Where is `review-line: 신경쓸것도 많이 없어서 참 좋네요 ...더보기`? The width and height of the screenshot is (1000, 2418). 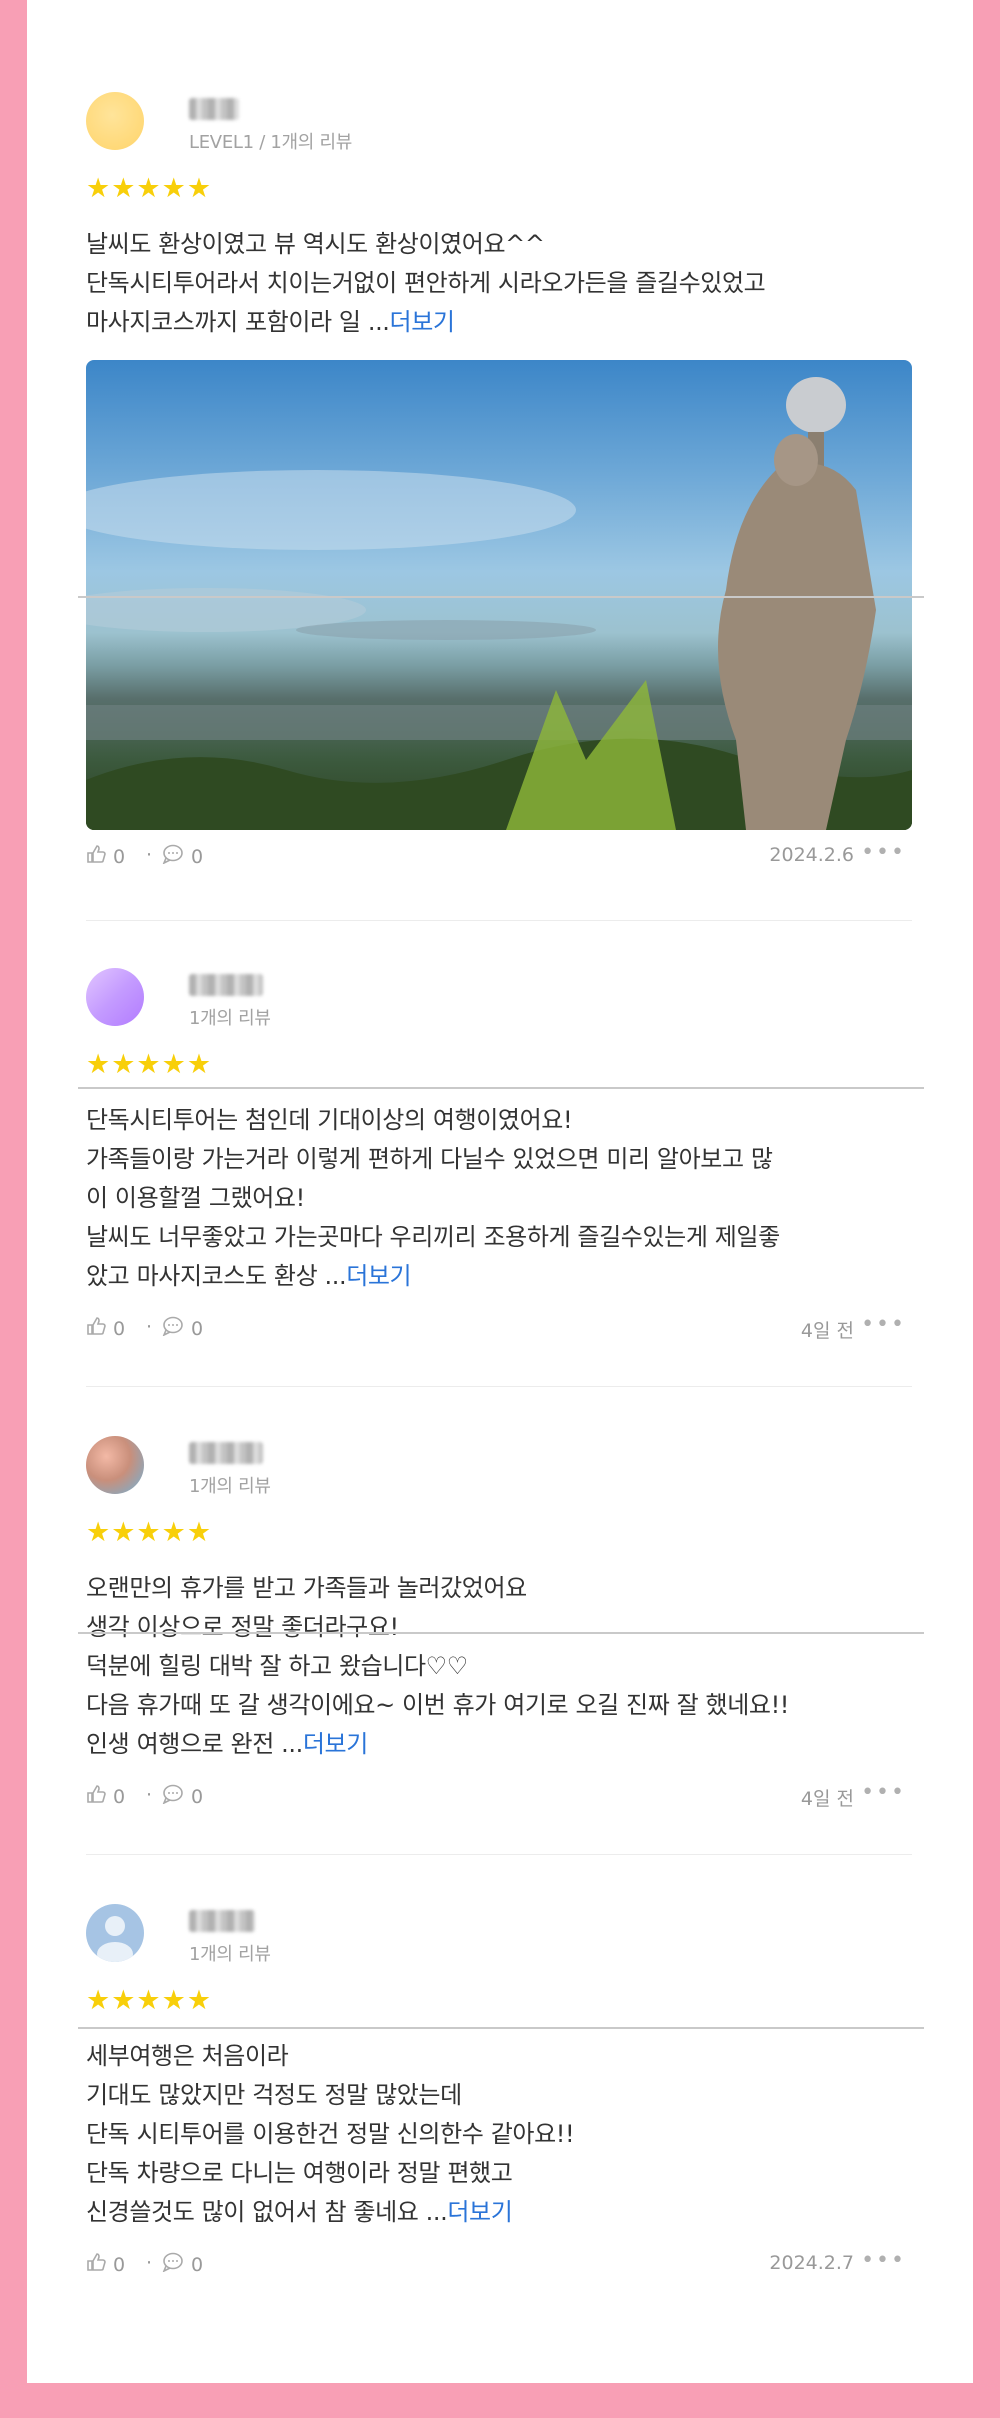
review-line: 신경쓸것도 많이 없어서 참 좋네요 ...더보기 is located at coordinates (299, 2212).